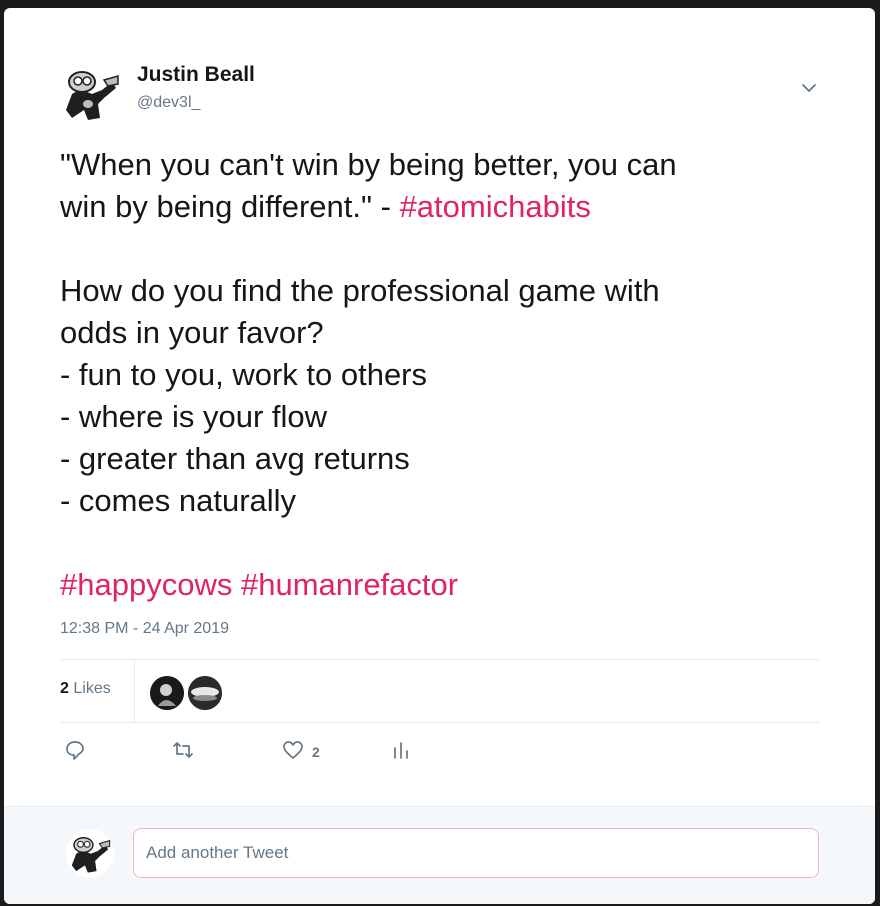 This screenshot has width=880, height=906. What do you see at coordinates (178, 500) in the screenshot?
I see `tweet-line: - comes naturally` at bounding box center [178, 500].